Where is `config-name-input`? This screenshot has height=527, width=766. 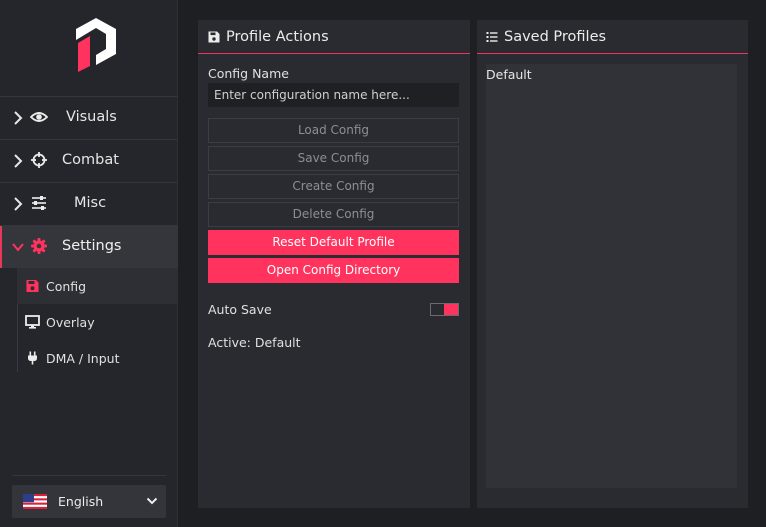
config-name-input is located at coordinates (333, 95).